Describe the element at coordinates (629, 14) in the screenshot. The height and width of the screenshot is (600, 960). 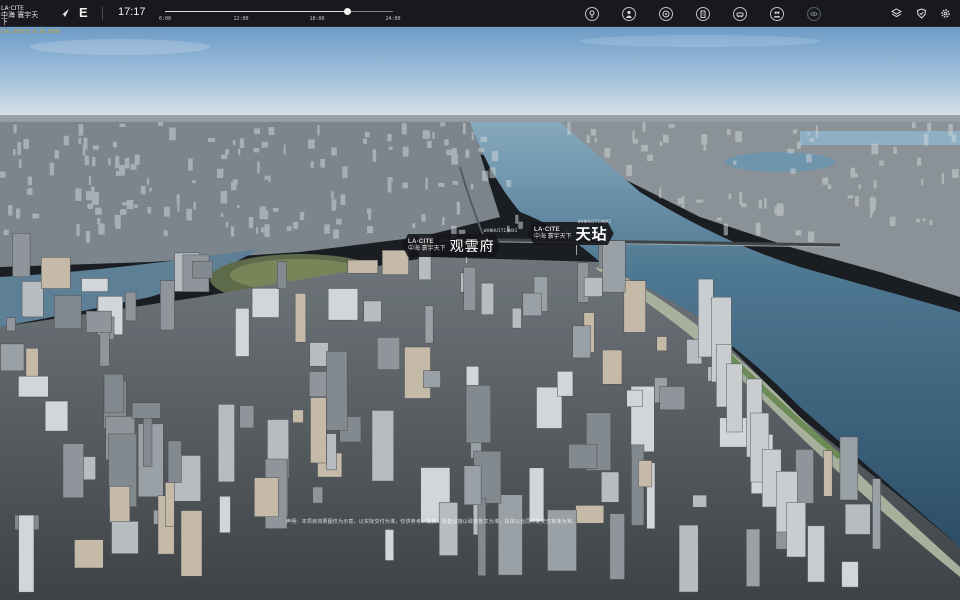
I see `person-icon` at that location.